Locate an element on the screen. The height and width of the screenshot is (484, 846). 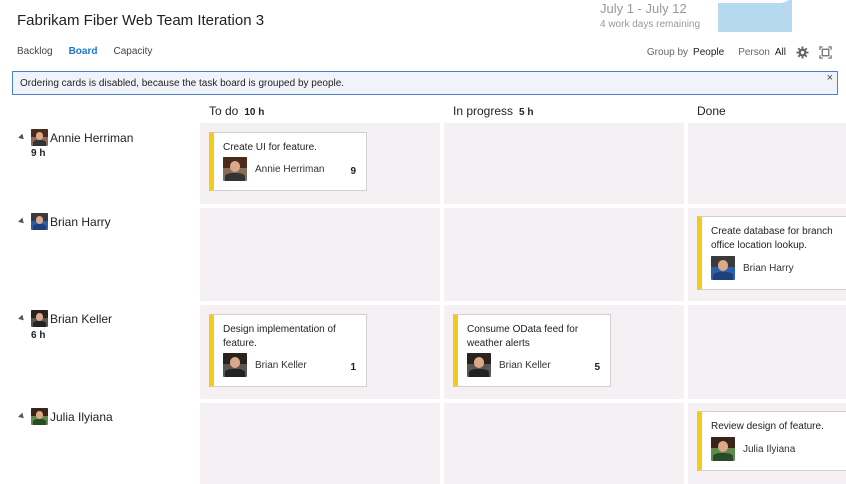
card-assignee: Brian Harry is located at coordinates (752, 268).